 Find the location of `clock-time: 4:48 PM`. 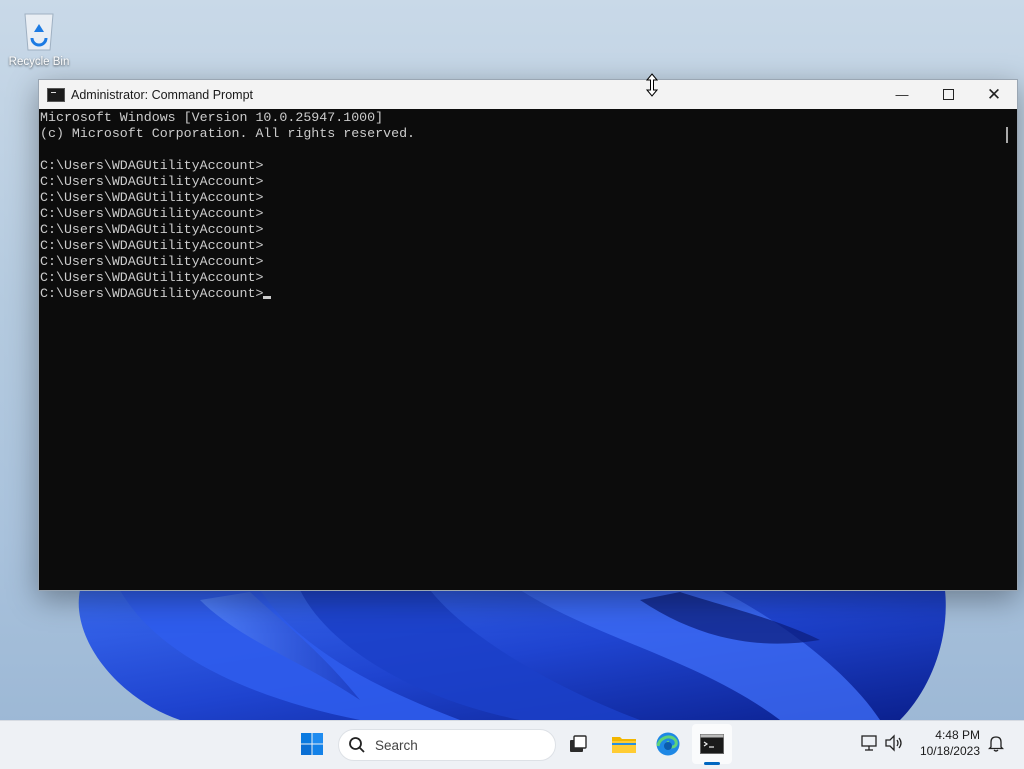

clock-time: 4:48 PM is located at coordinates (957, 735).